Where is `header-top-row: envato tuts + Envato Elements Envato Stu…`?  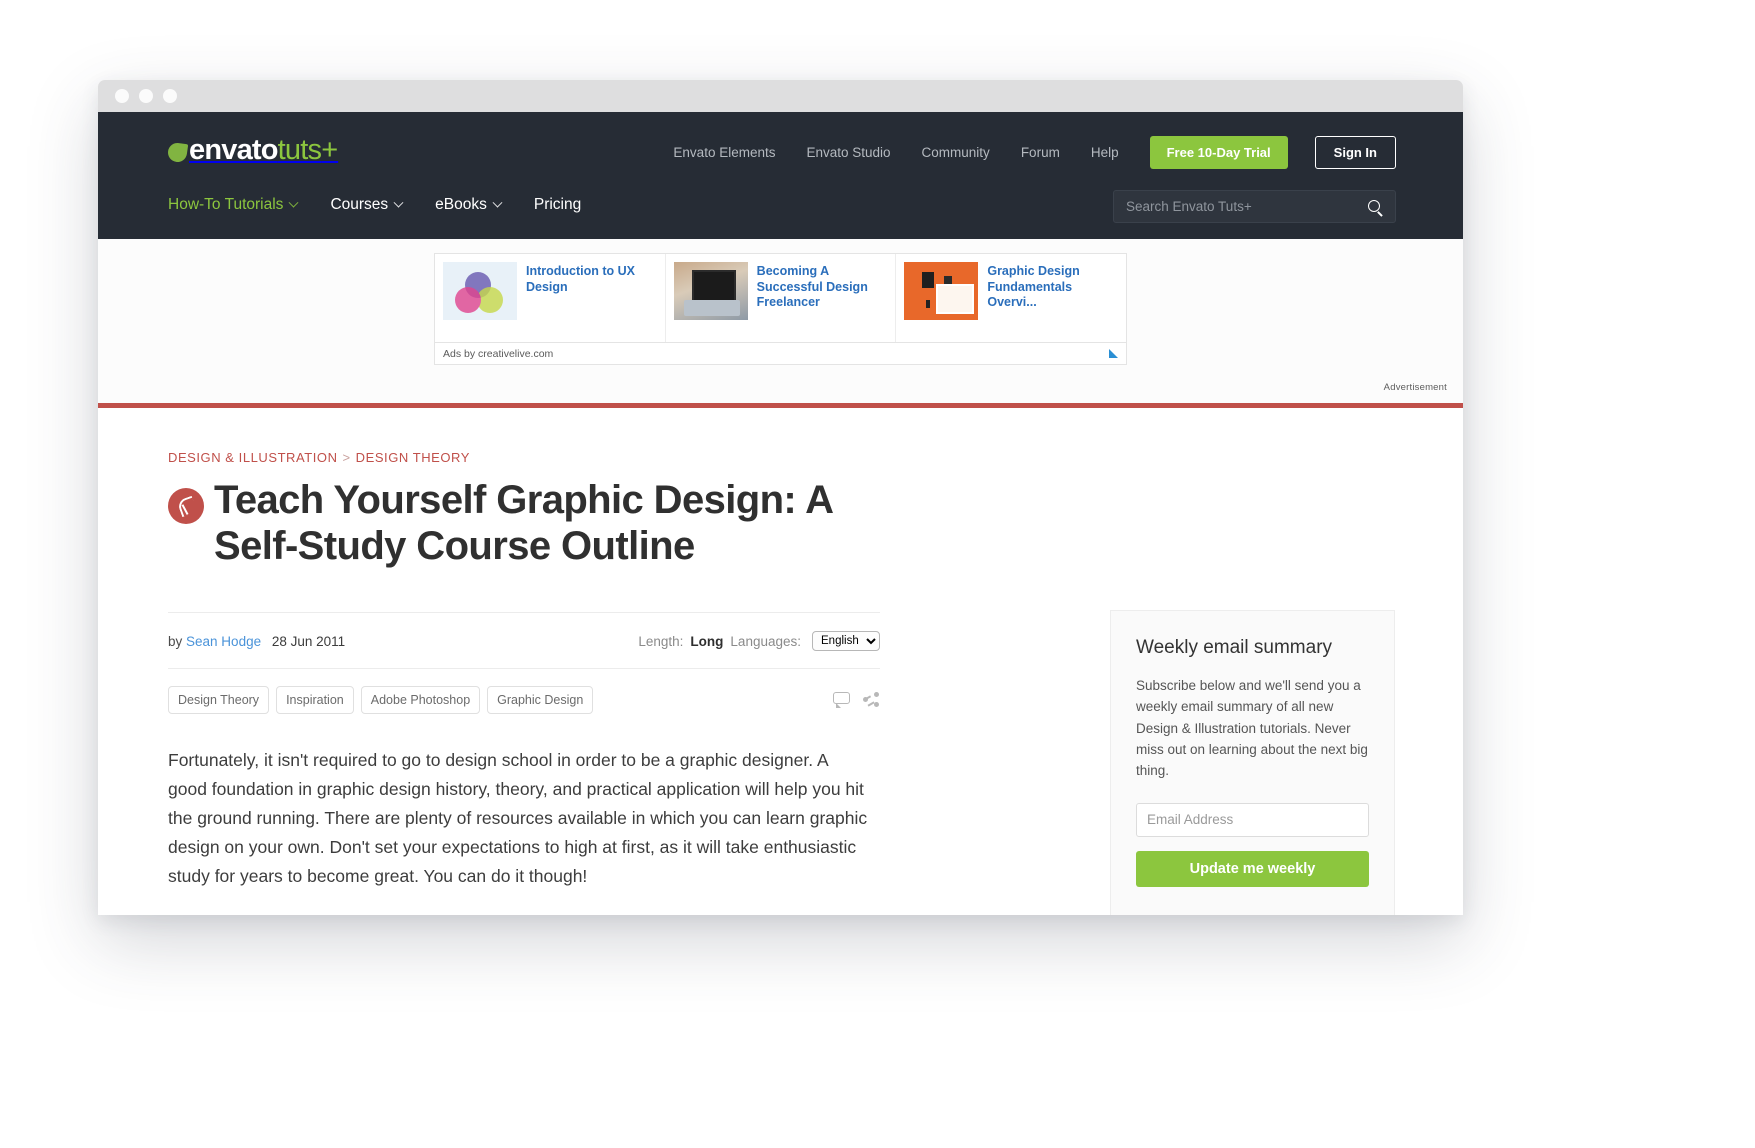 header-top-row: envato tuts + Envato Elements Envato Stu… is located at coordinates (780, 147).